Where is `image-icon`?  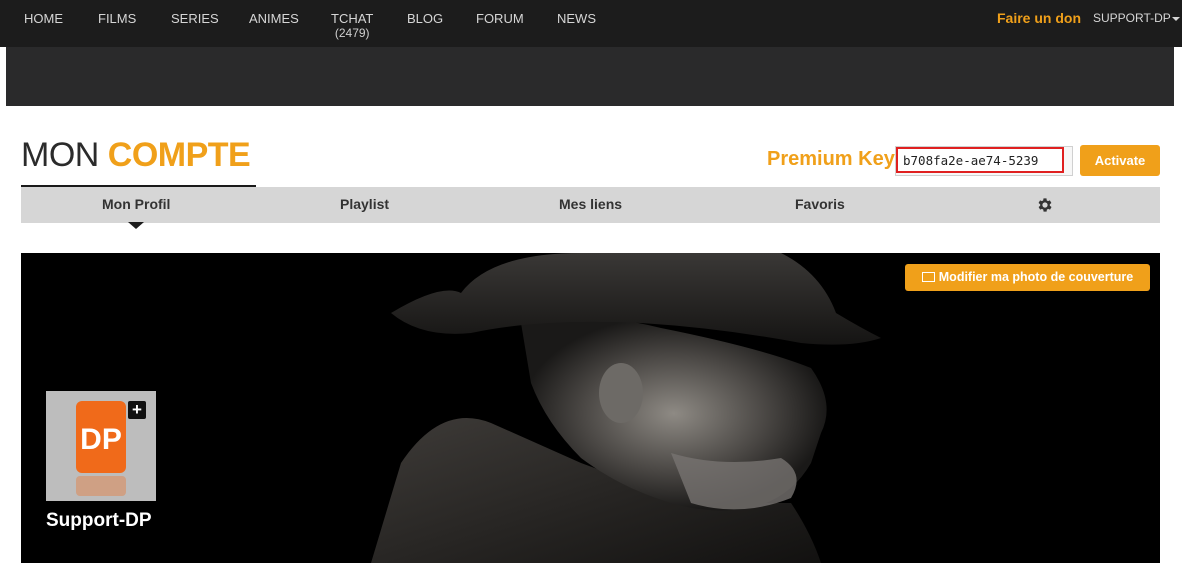
image-icon is located at coordinates (928, 277).